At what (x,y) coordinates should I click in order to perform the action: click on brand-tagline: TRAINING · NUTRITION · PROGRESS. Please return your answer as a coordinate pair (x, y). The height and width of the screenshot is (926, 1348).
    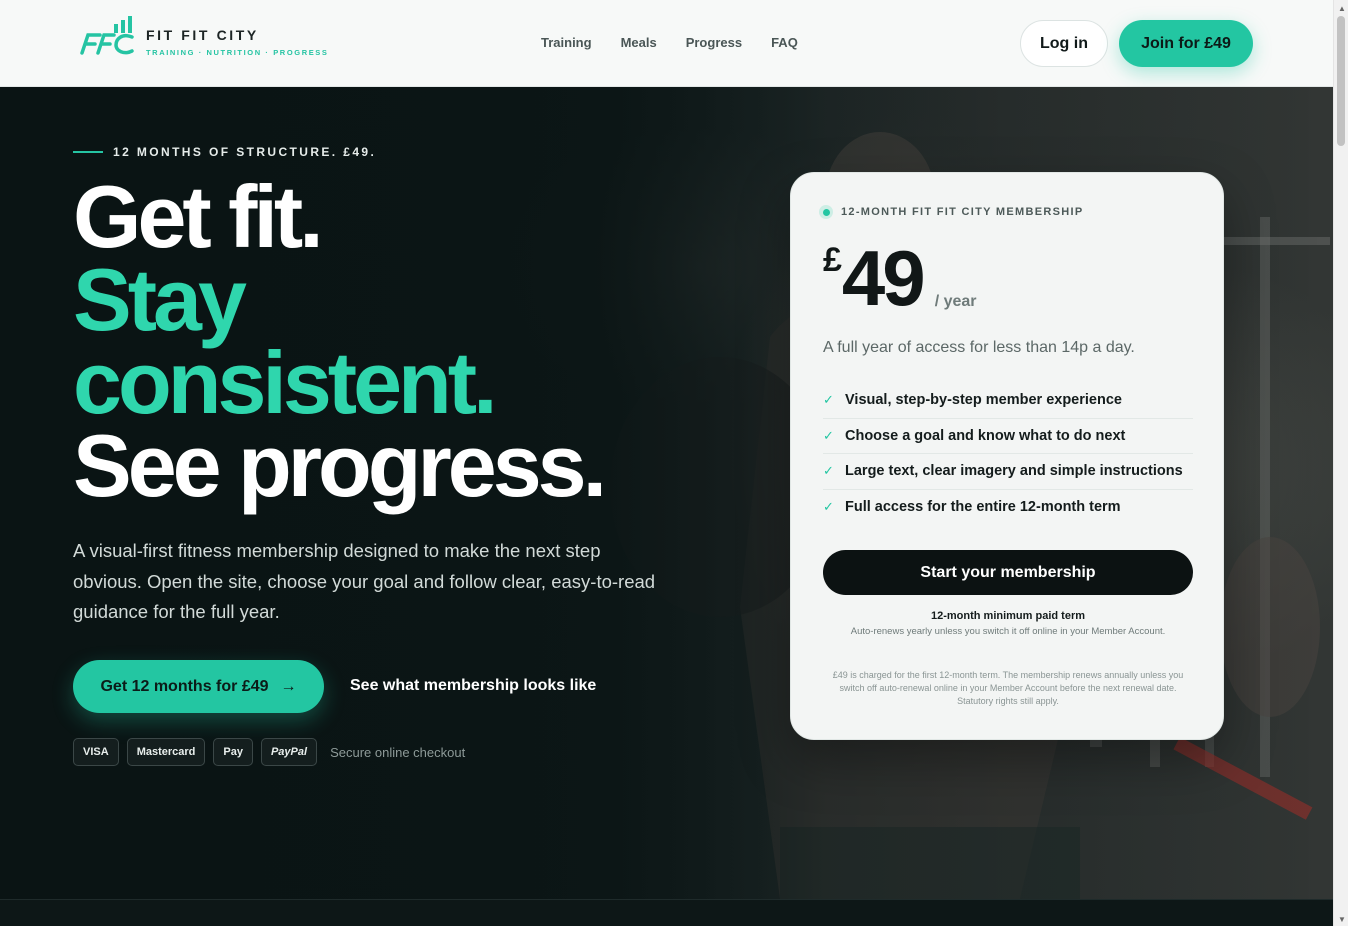
    Looking at the image, I should click on (237, 52).